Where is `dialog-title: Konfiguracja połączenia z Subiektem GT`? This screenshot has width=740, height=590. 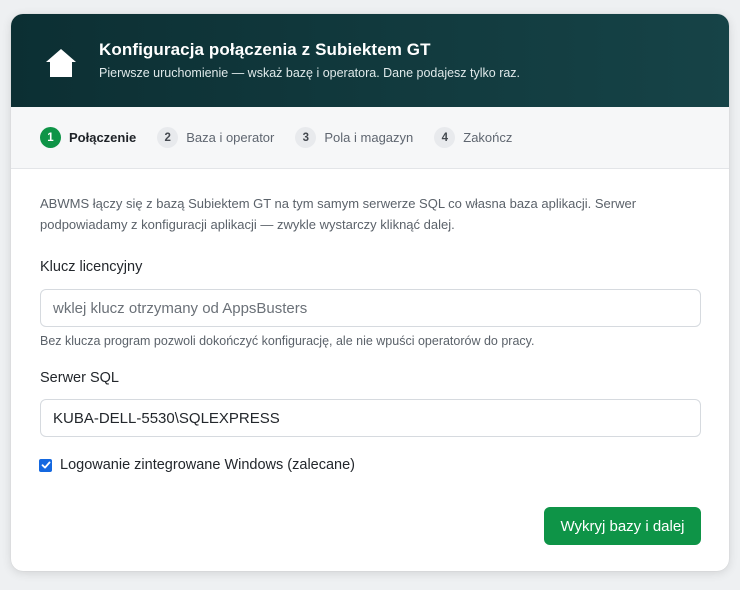
dialog-title: Konfiguracja połączenia z Subiektem GT is located at coordinates (265, 49).